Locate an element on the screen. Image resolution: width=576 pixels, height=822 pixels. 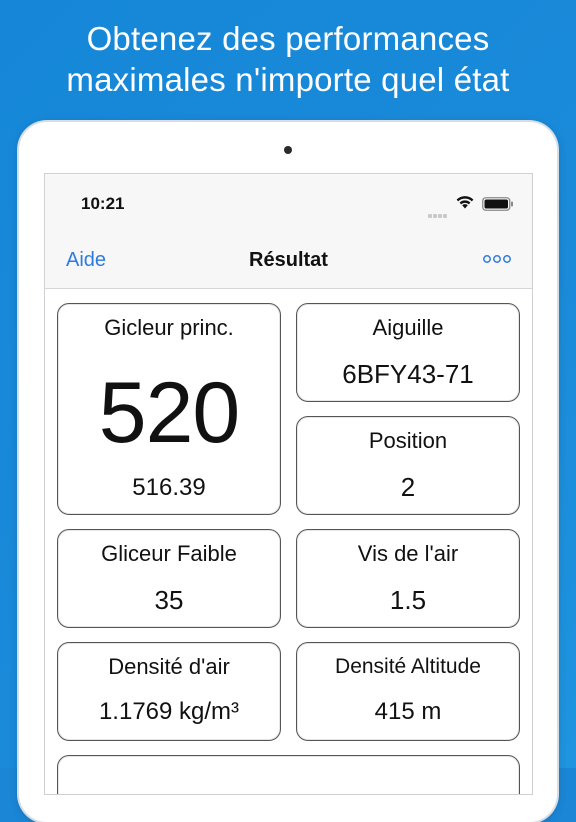
cellular-signal-icon is located at coordinates (439, 211).